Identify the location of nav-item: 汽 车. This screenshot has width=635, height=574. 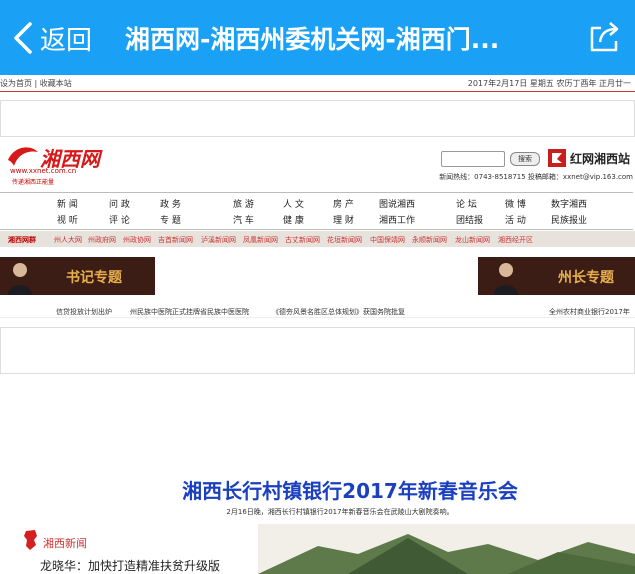
(243, 219).